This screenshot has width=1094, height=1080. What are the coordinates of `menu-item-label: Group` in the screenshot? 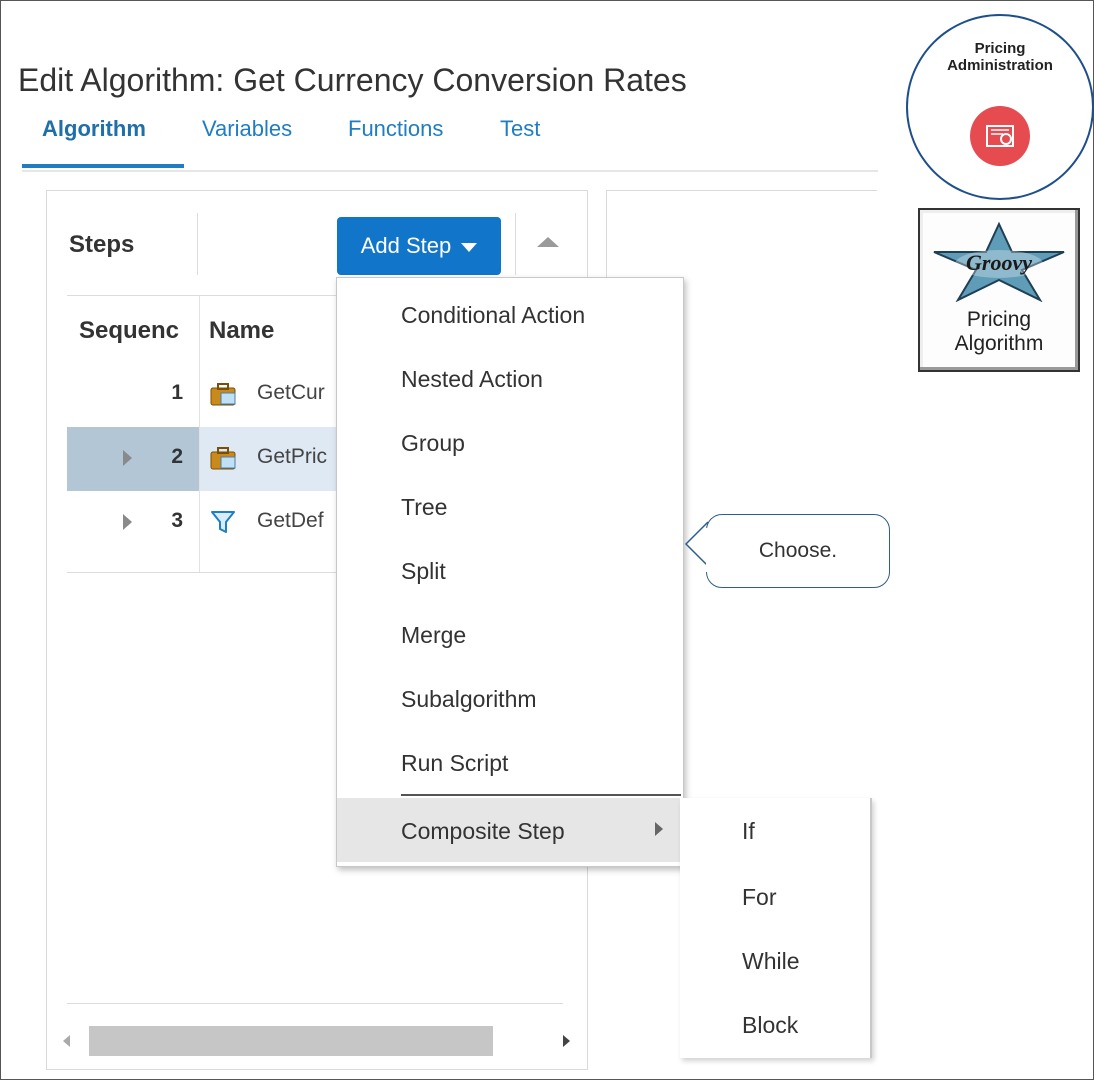 It's located at (433, 443).